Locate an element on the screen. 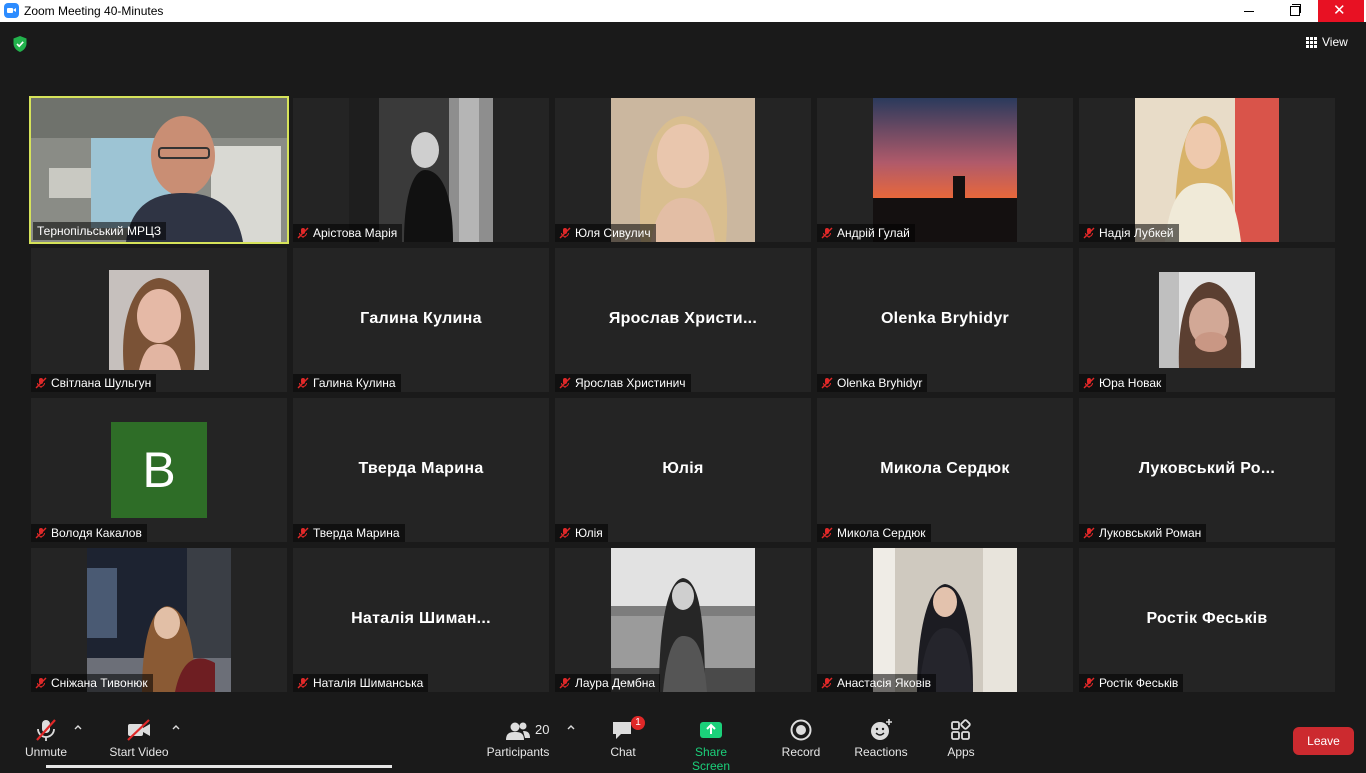 The height and width of the screenshot is (773, 1366). participant-name-label: Лаура Дембна is located at coordinates (608, 683).